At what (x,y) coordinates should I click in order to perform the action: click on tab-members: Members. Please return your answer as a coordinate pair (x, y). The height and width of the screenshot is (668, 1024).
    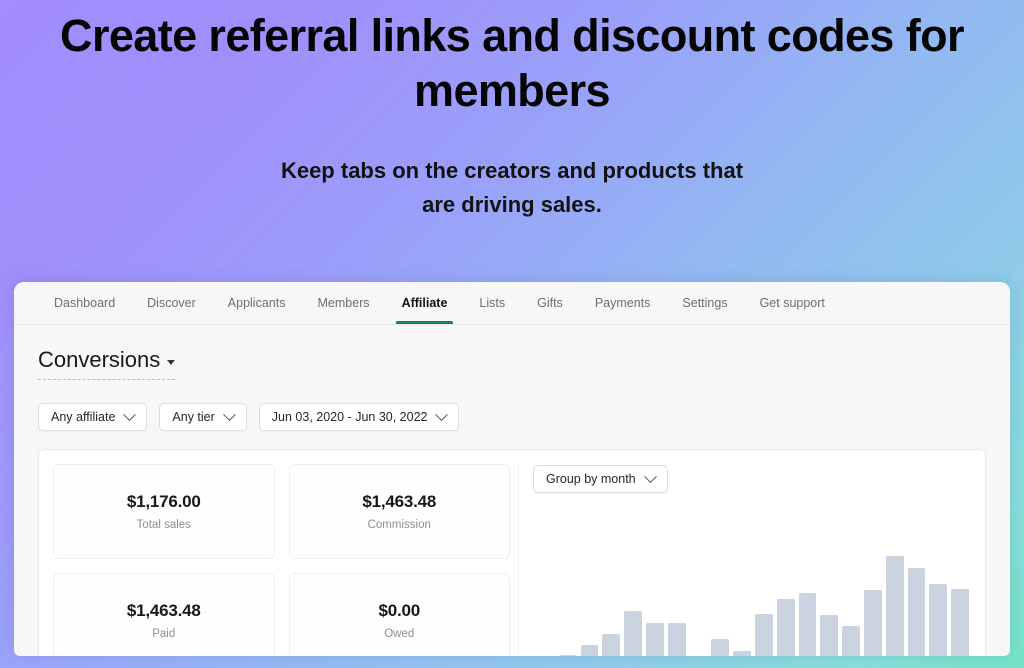
    Looking at the image, I should click on (343, 303).